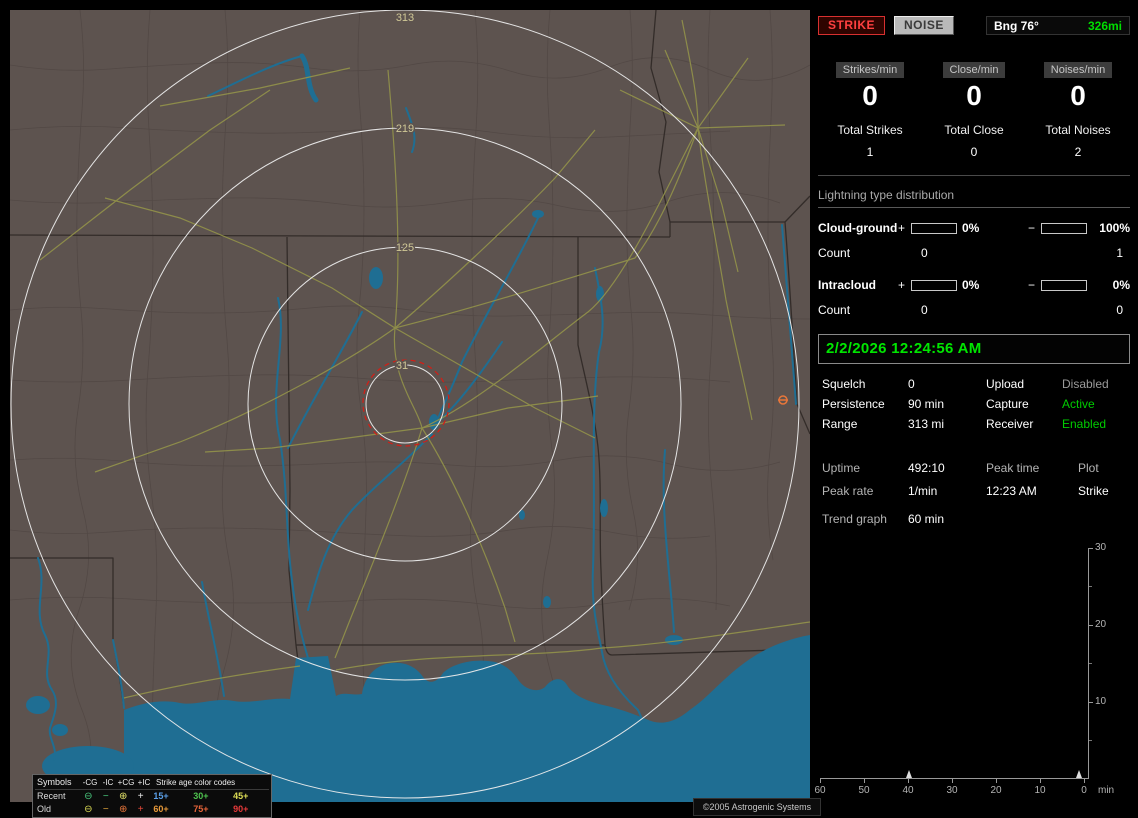 The image size is (1138, 818). I want to click on legend-col-nic: -IC, so click(108, 782).